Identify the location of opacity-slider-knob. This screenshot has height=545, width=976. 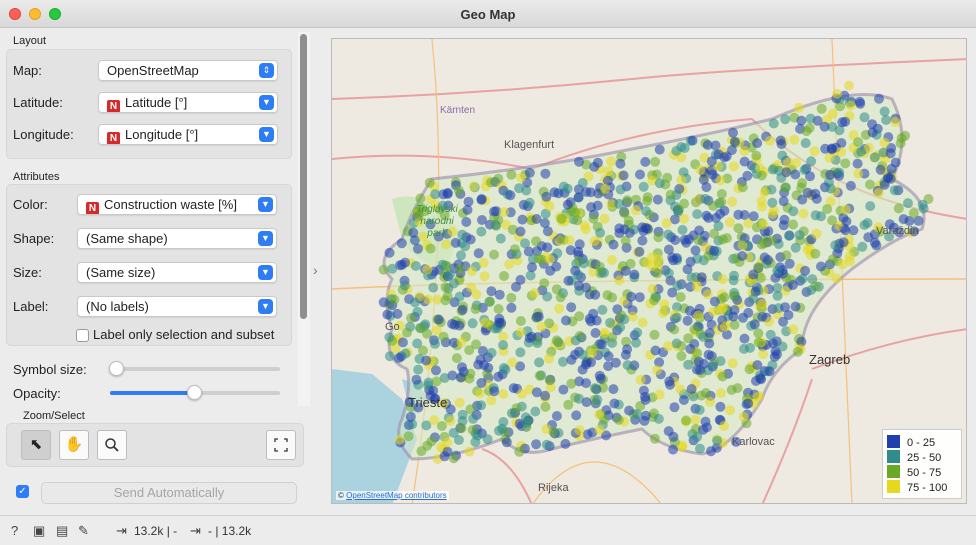
(194, 392).